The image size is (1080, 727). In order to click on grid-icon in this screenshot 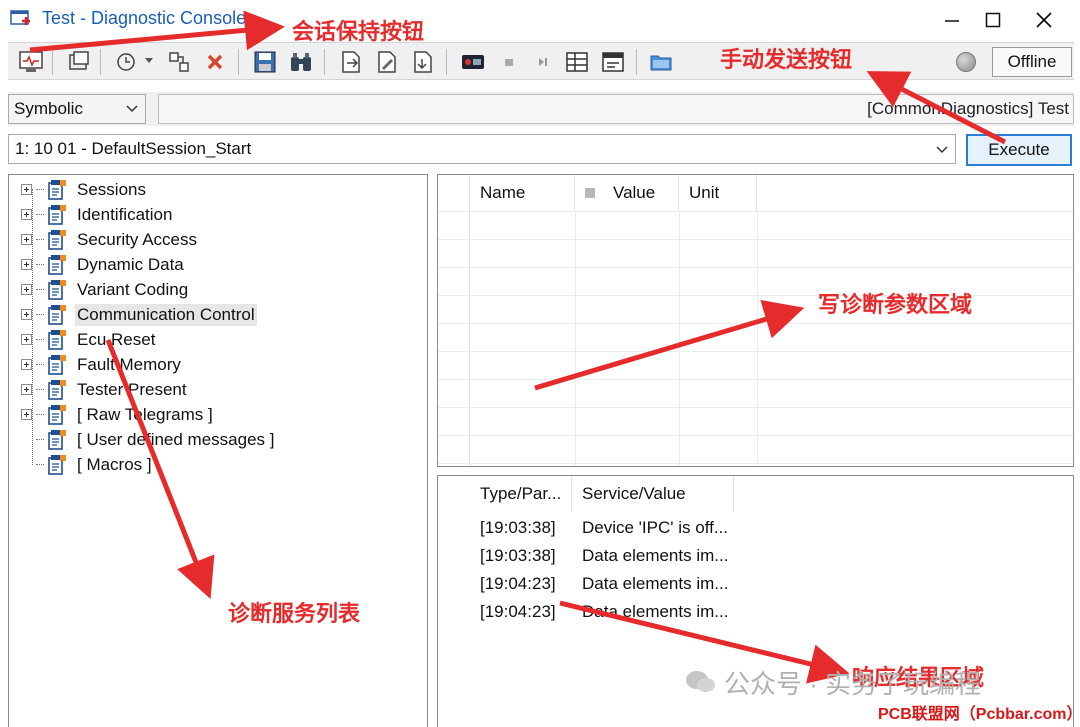, I will do `click(577, 62)`.